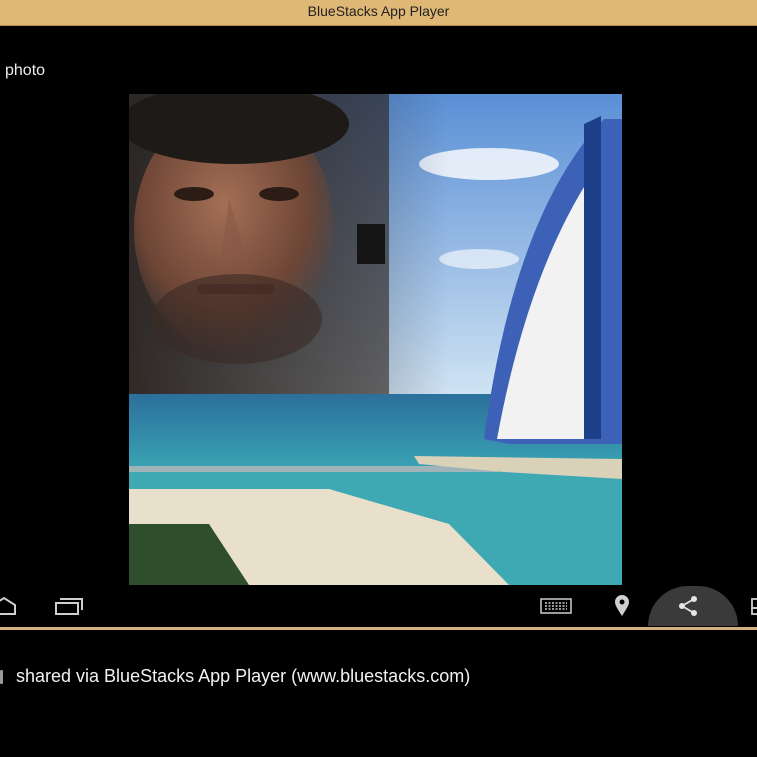  I want to click on text-cursor, so click(1, 677).